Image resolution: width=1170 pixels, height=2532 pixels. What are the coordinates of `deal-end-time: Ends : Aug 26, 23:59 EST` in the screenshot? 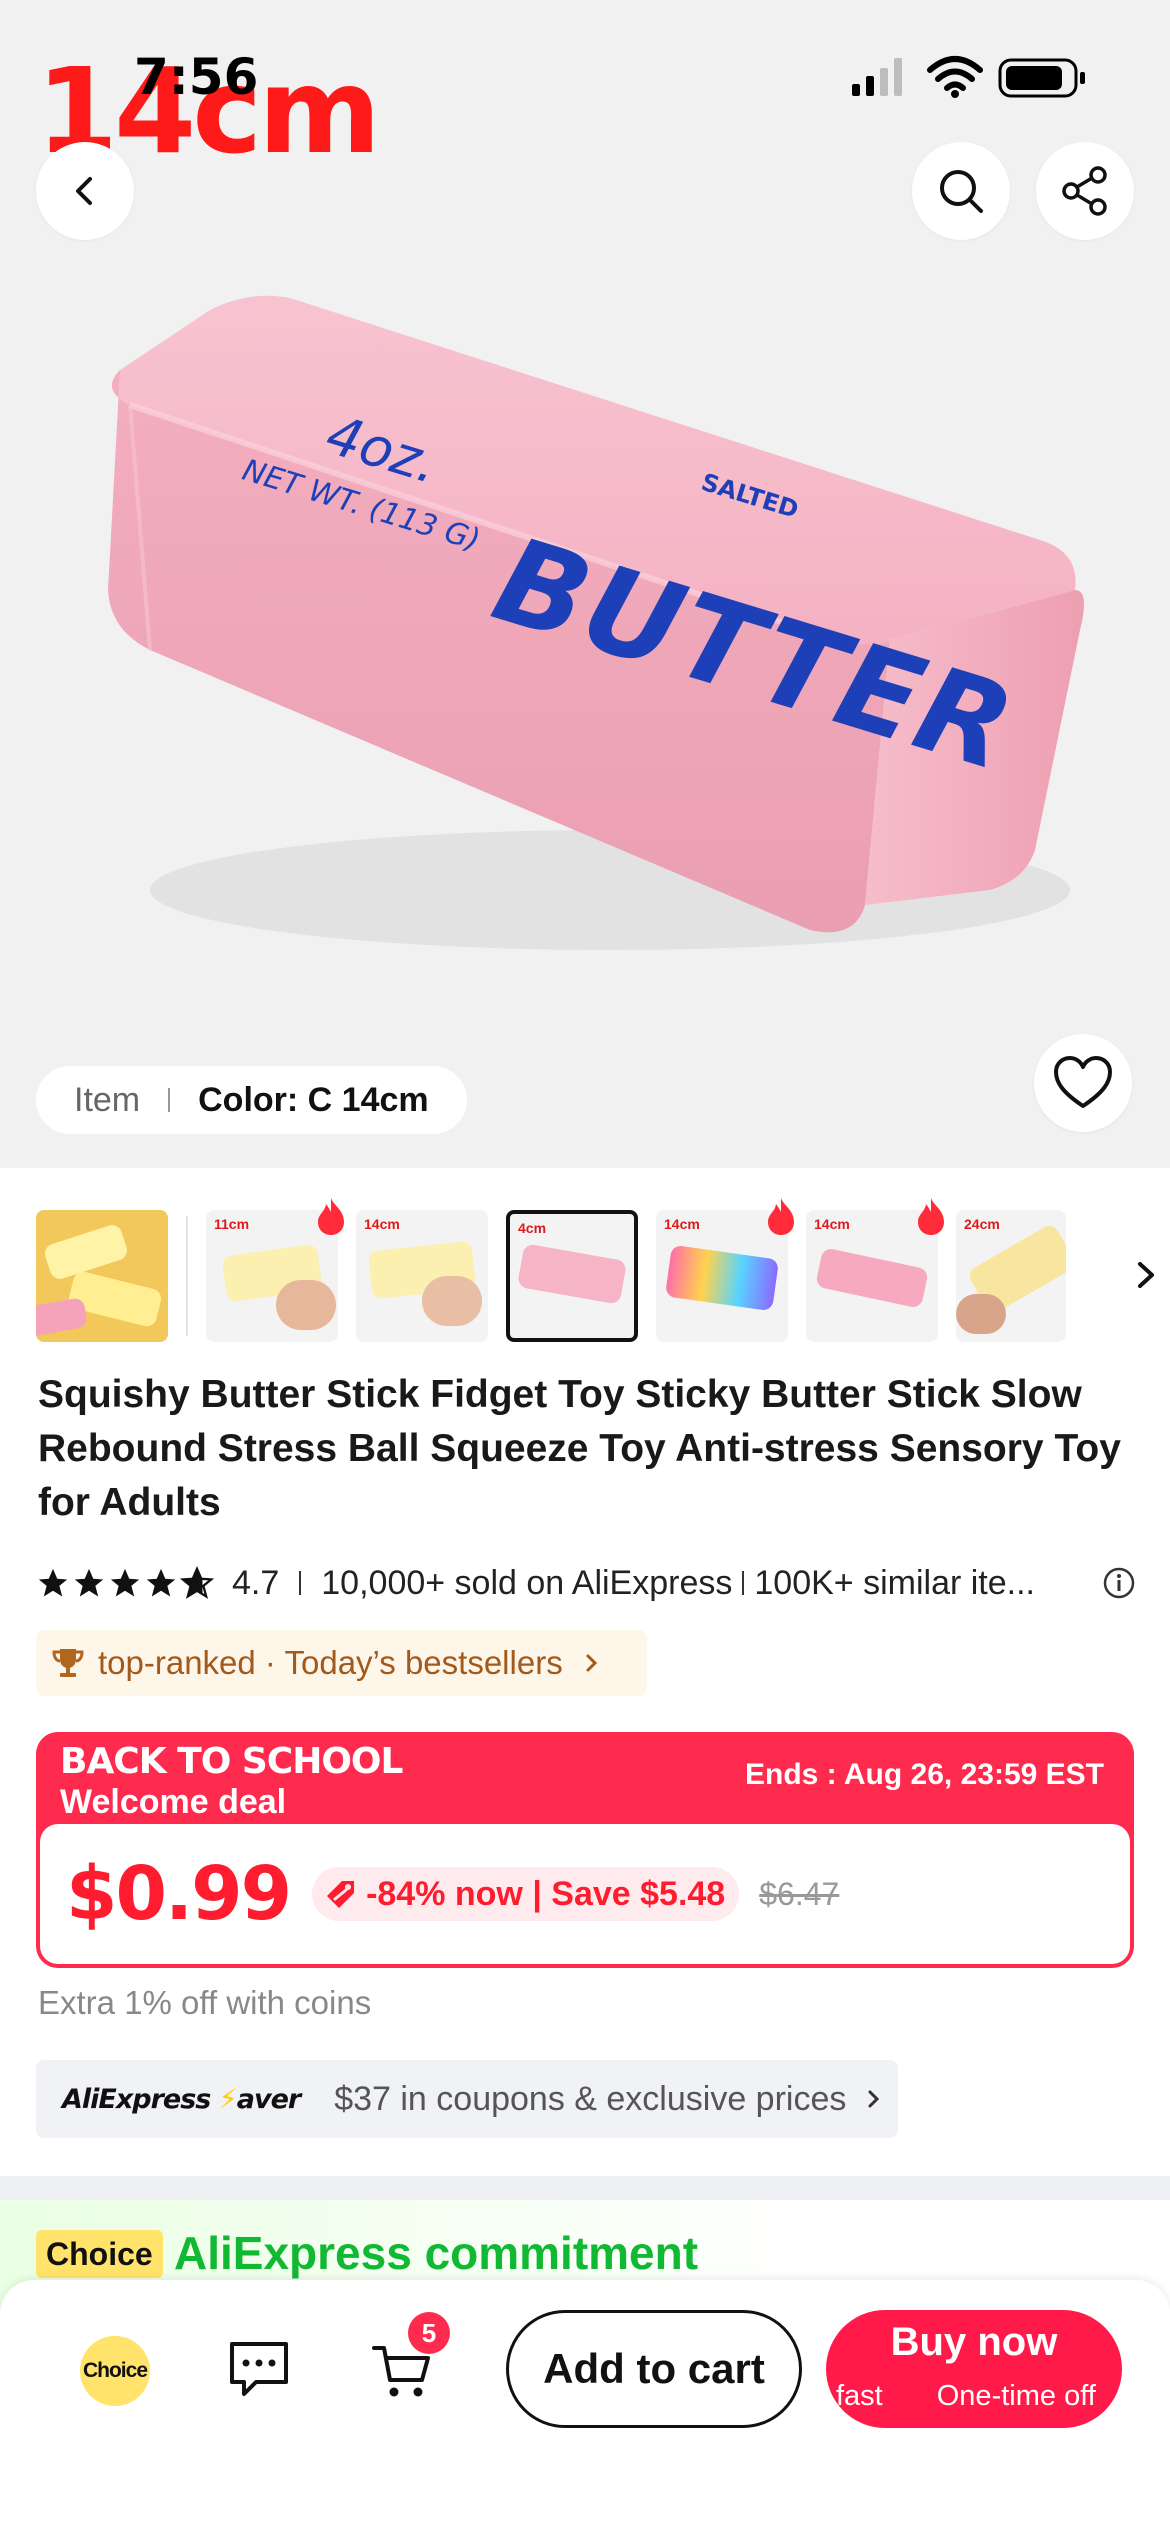 It's located at (924, 1774).